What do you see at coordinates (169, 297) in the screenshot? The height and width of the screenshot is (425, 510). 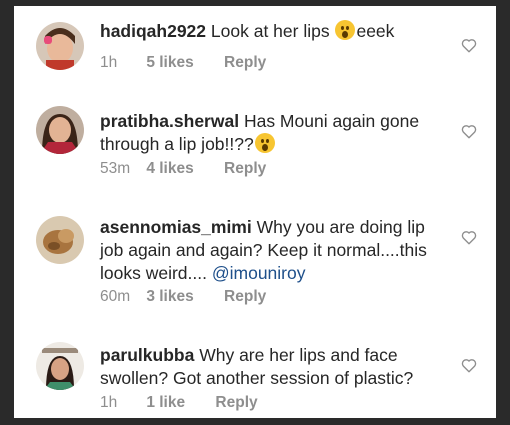 I see `comment-likes: 3 likes` at bounding box center [169, 297].